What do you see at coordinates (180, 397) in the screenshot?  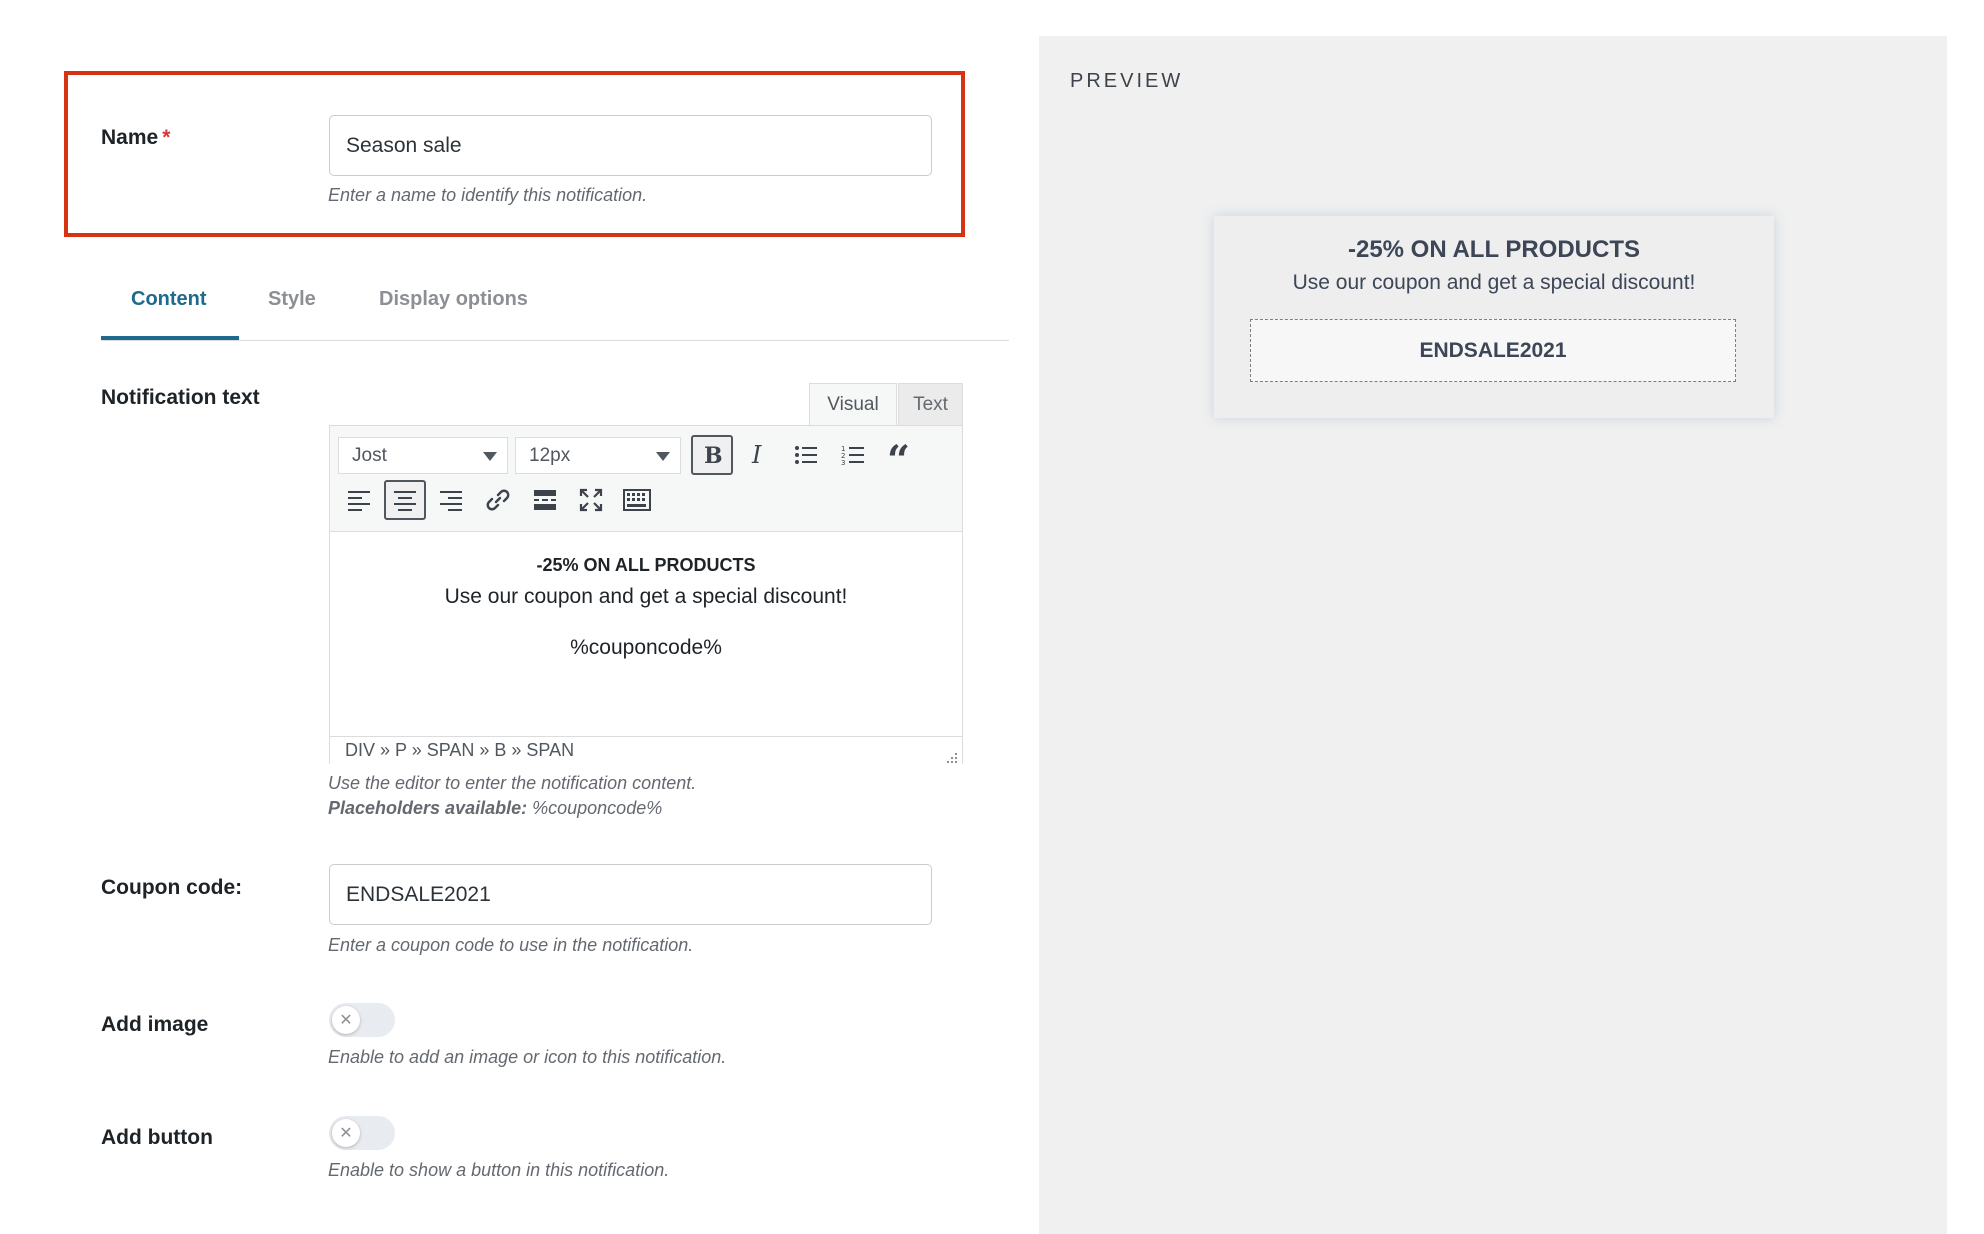 I see `notification-text-label: Notification text` at bounding box center [180, 397].